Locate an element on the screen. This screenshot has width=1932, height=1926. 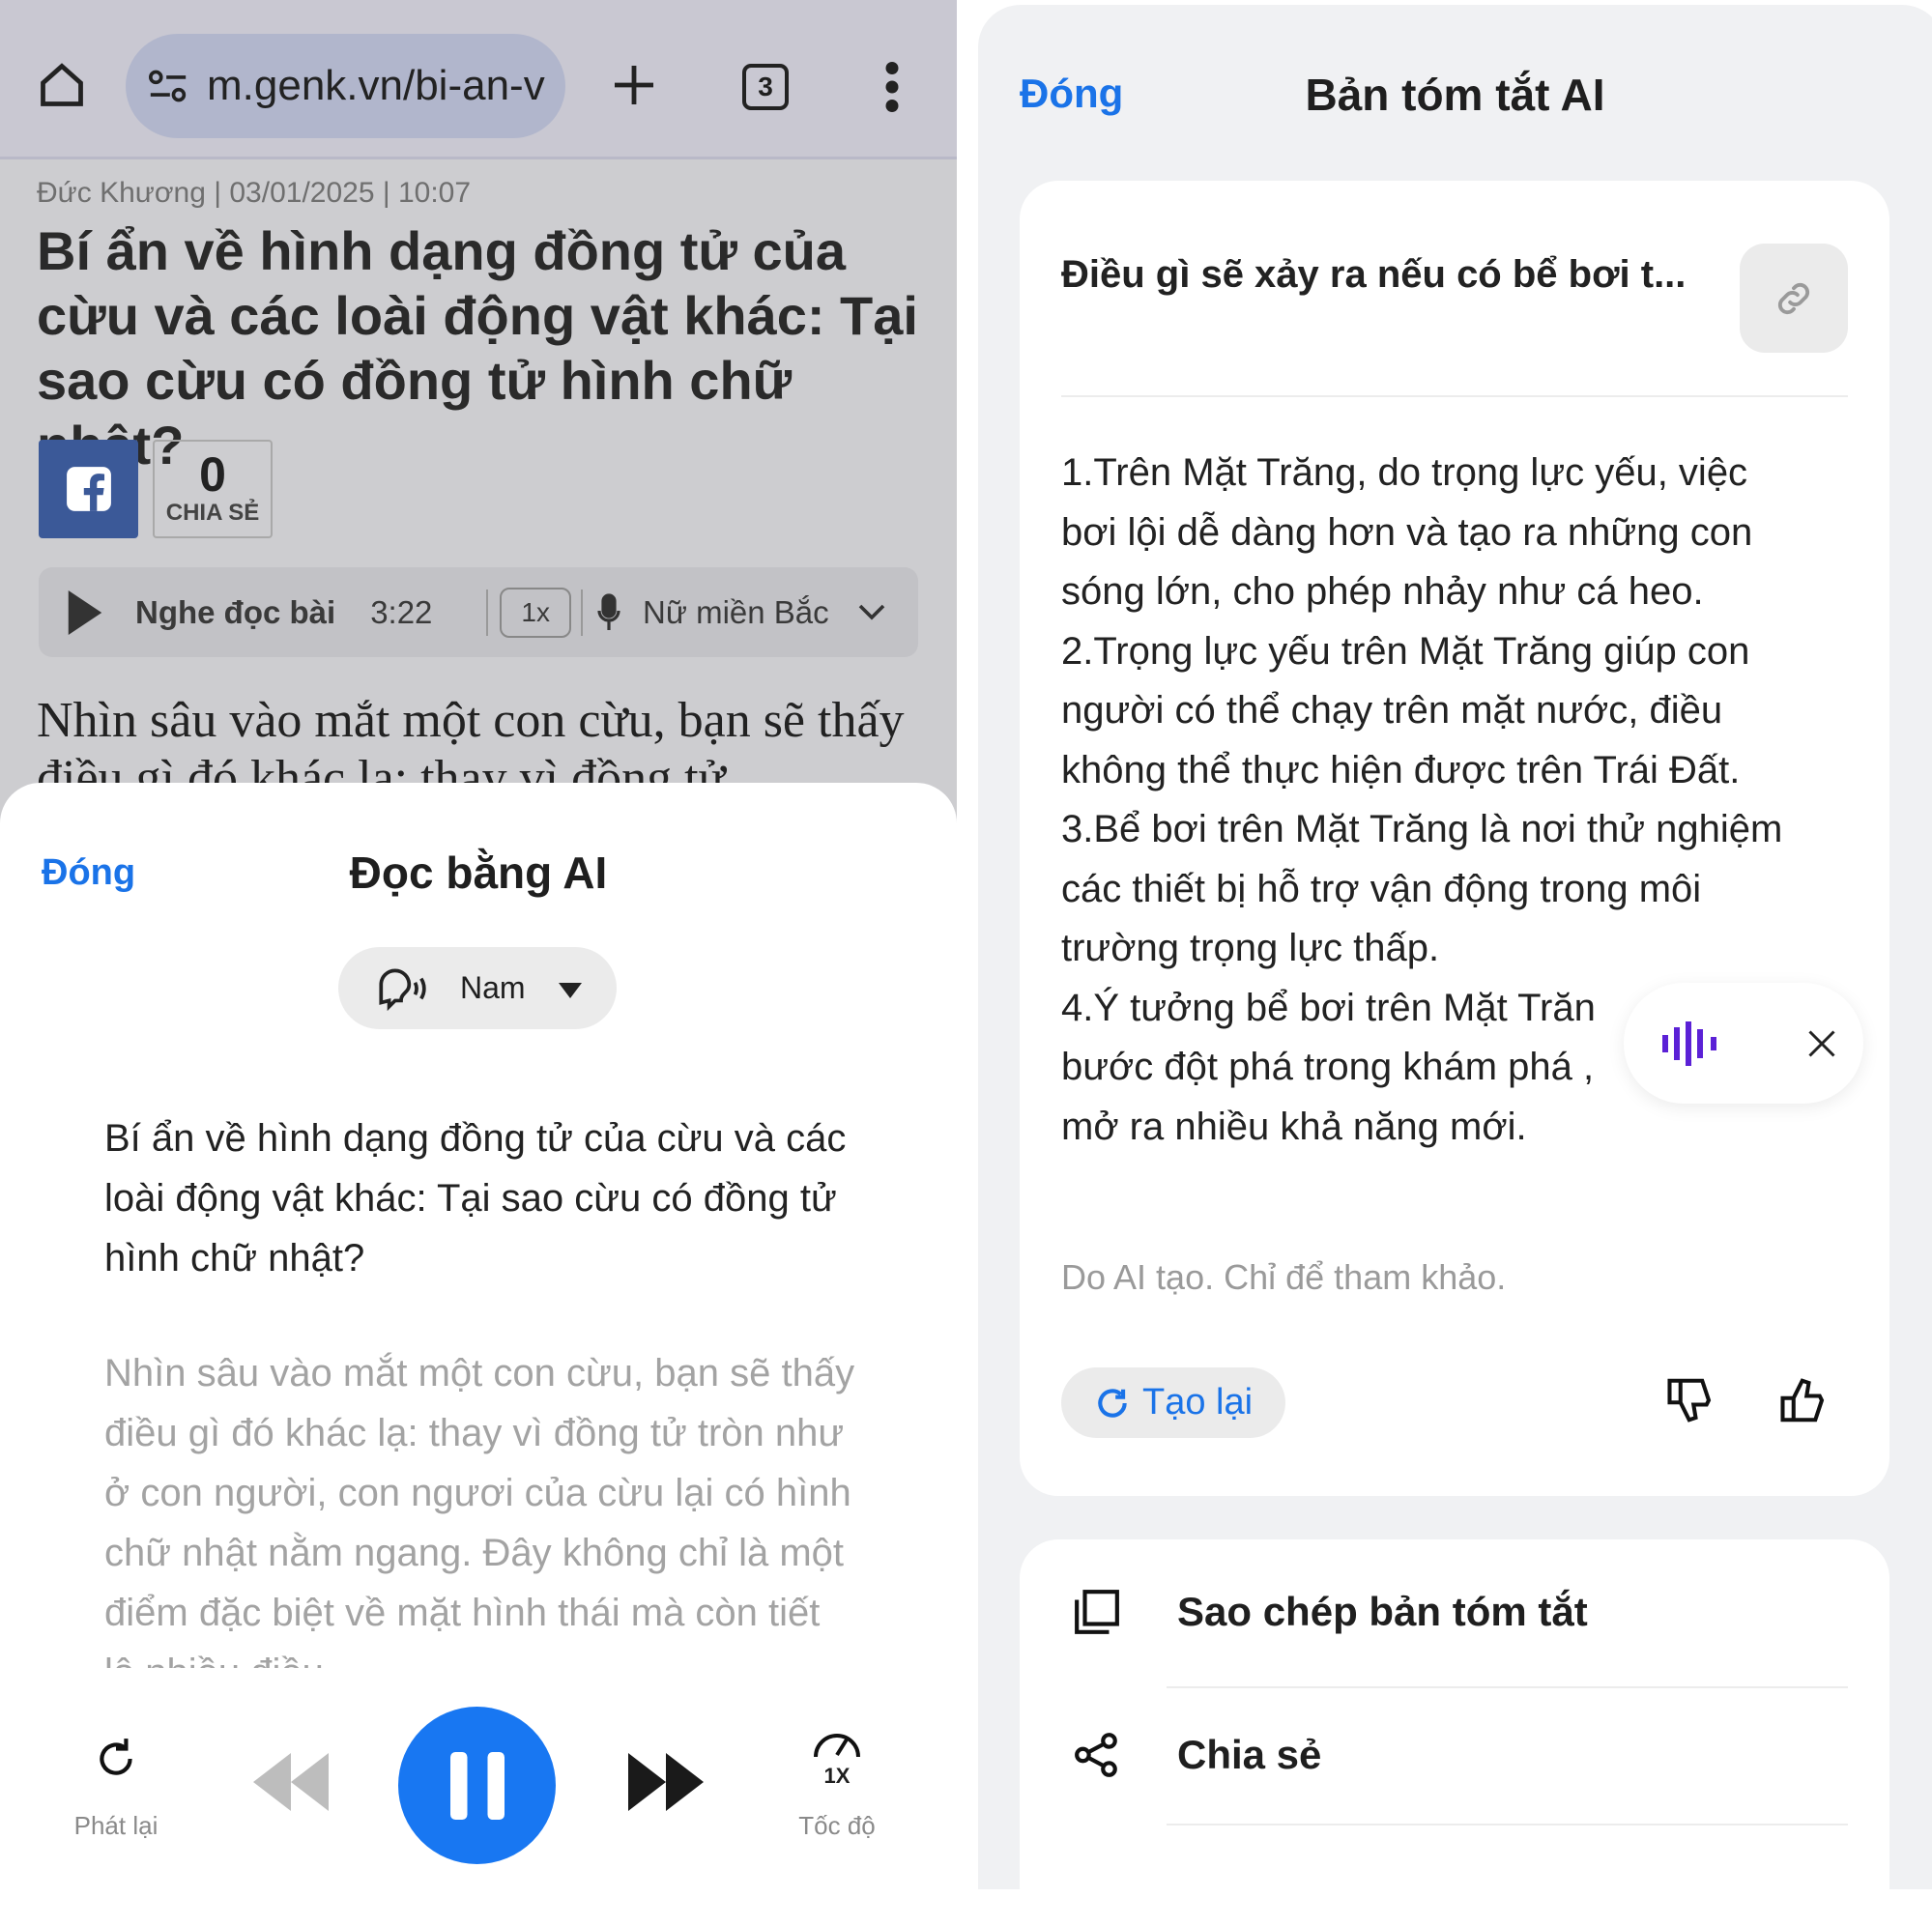
voice-dropdown: Nam is located at coordinates (477, 988).